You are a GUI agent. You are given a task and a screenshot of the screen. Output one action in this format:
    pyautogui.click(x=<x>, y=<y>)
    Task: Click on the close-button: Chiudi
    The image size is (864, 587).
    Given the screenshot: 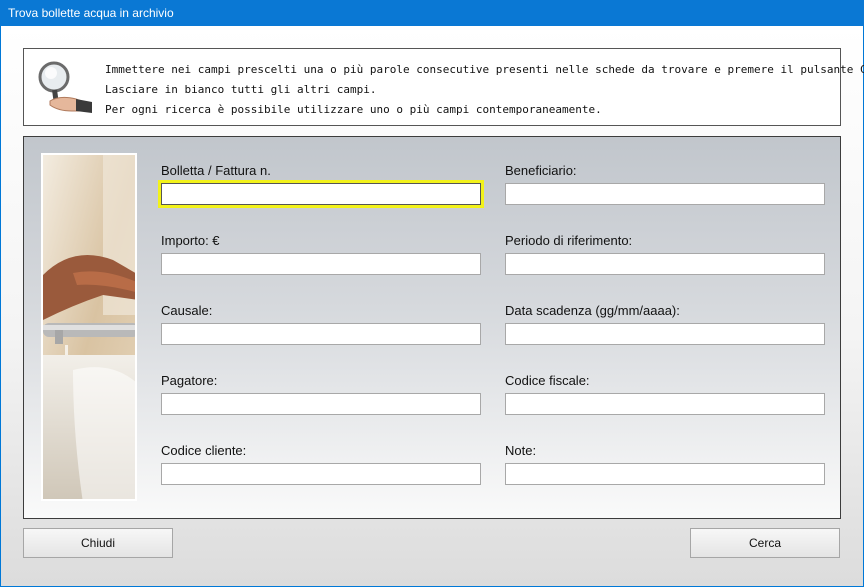 What is the action you would take?
    pyautogui.click(x=98, y=543)
    